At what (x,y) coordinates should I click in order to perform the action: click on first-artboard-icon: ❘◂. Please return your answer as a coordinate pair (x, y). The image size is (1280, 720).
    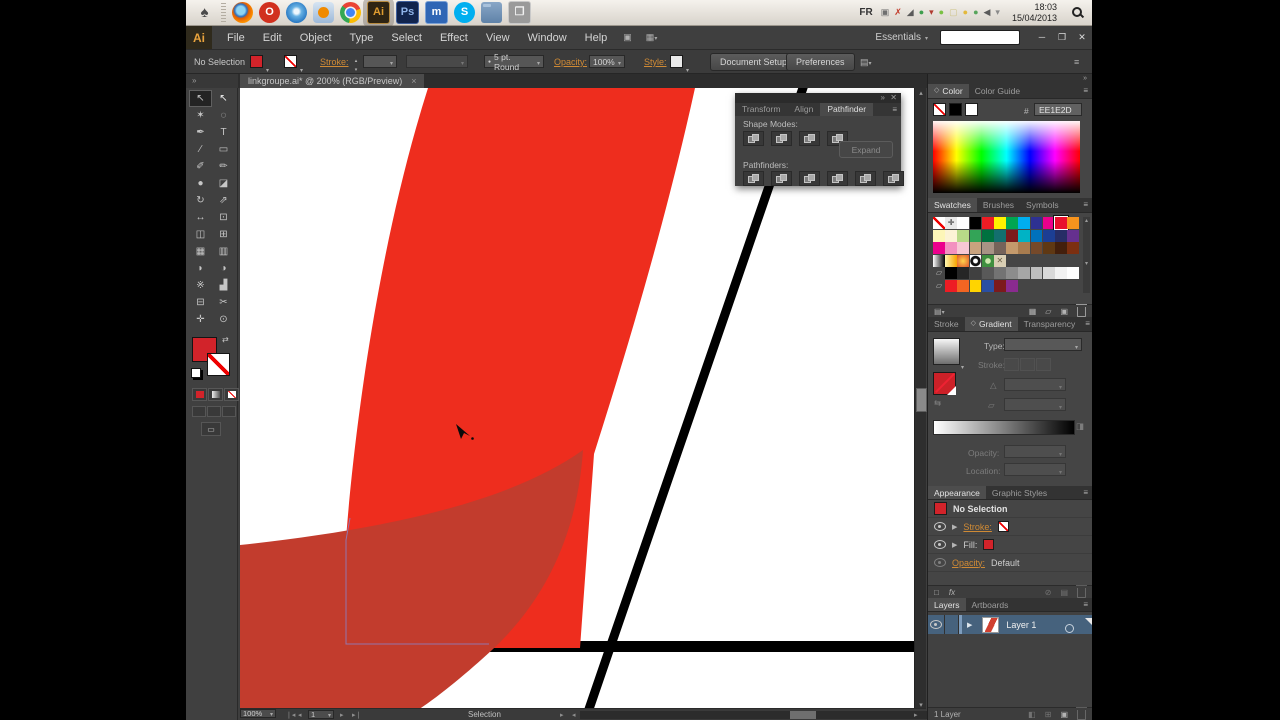
    Looking at the image, I should click on (290, 715).